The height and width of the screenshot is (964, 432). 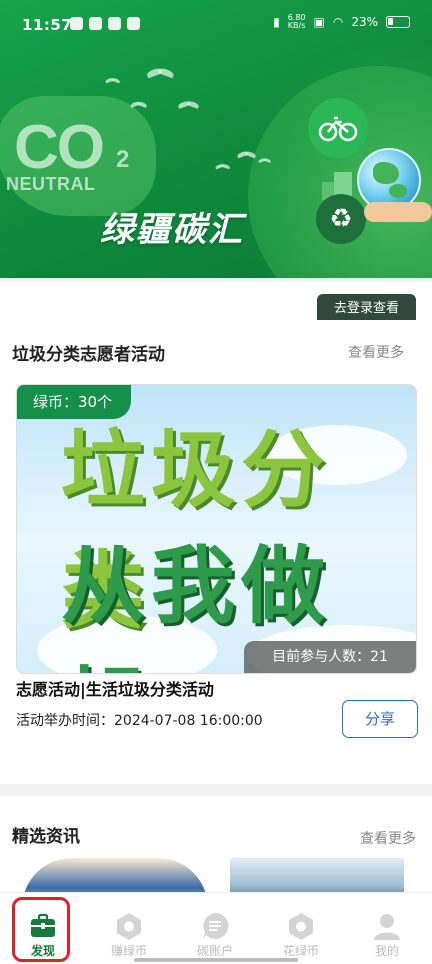 I want to click on hero-title: 绿疆碳汇, so click(x=172, y=230).